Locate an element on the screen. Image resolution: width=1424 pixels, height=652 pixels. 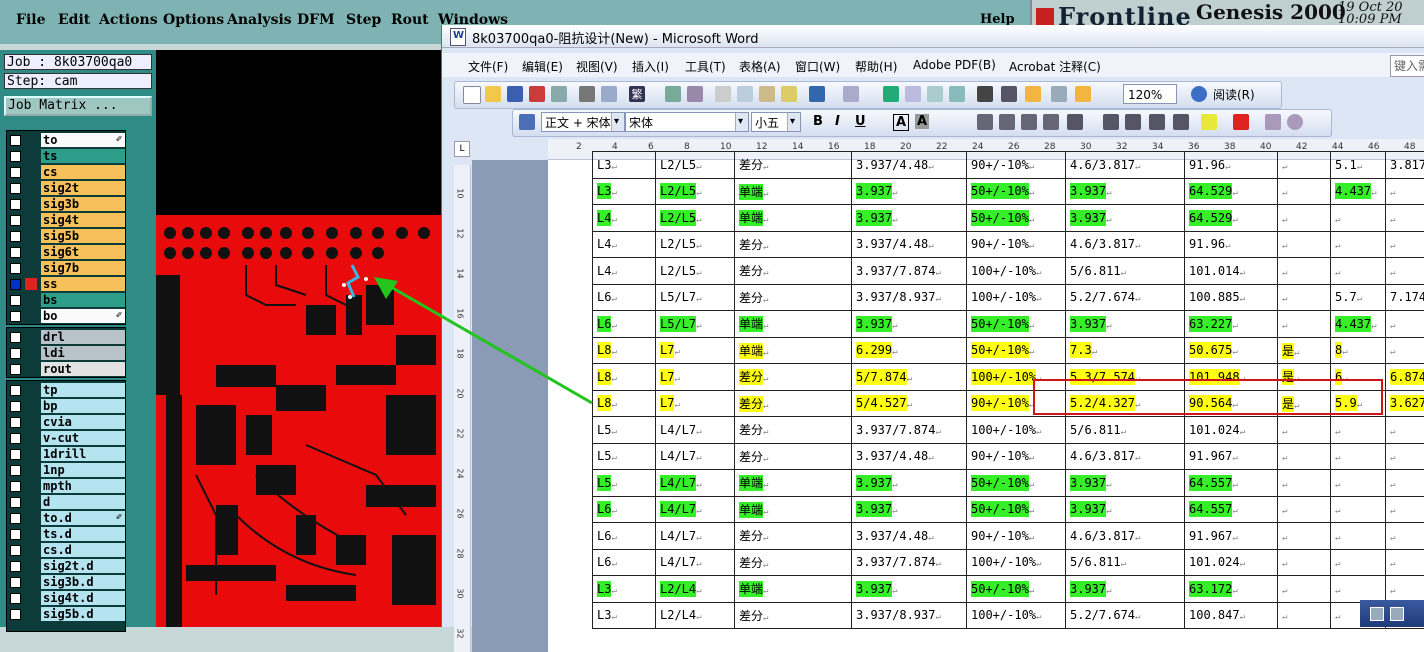
table-cell: 101.024↵ is located at coordinates (1231, 562).